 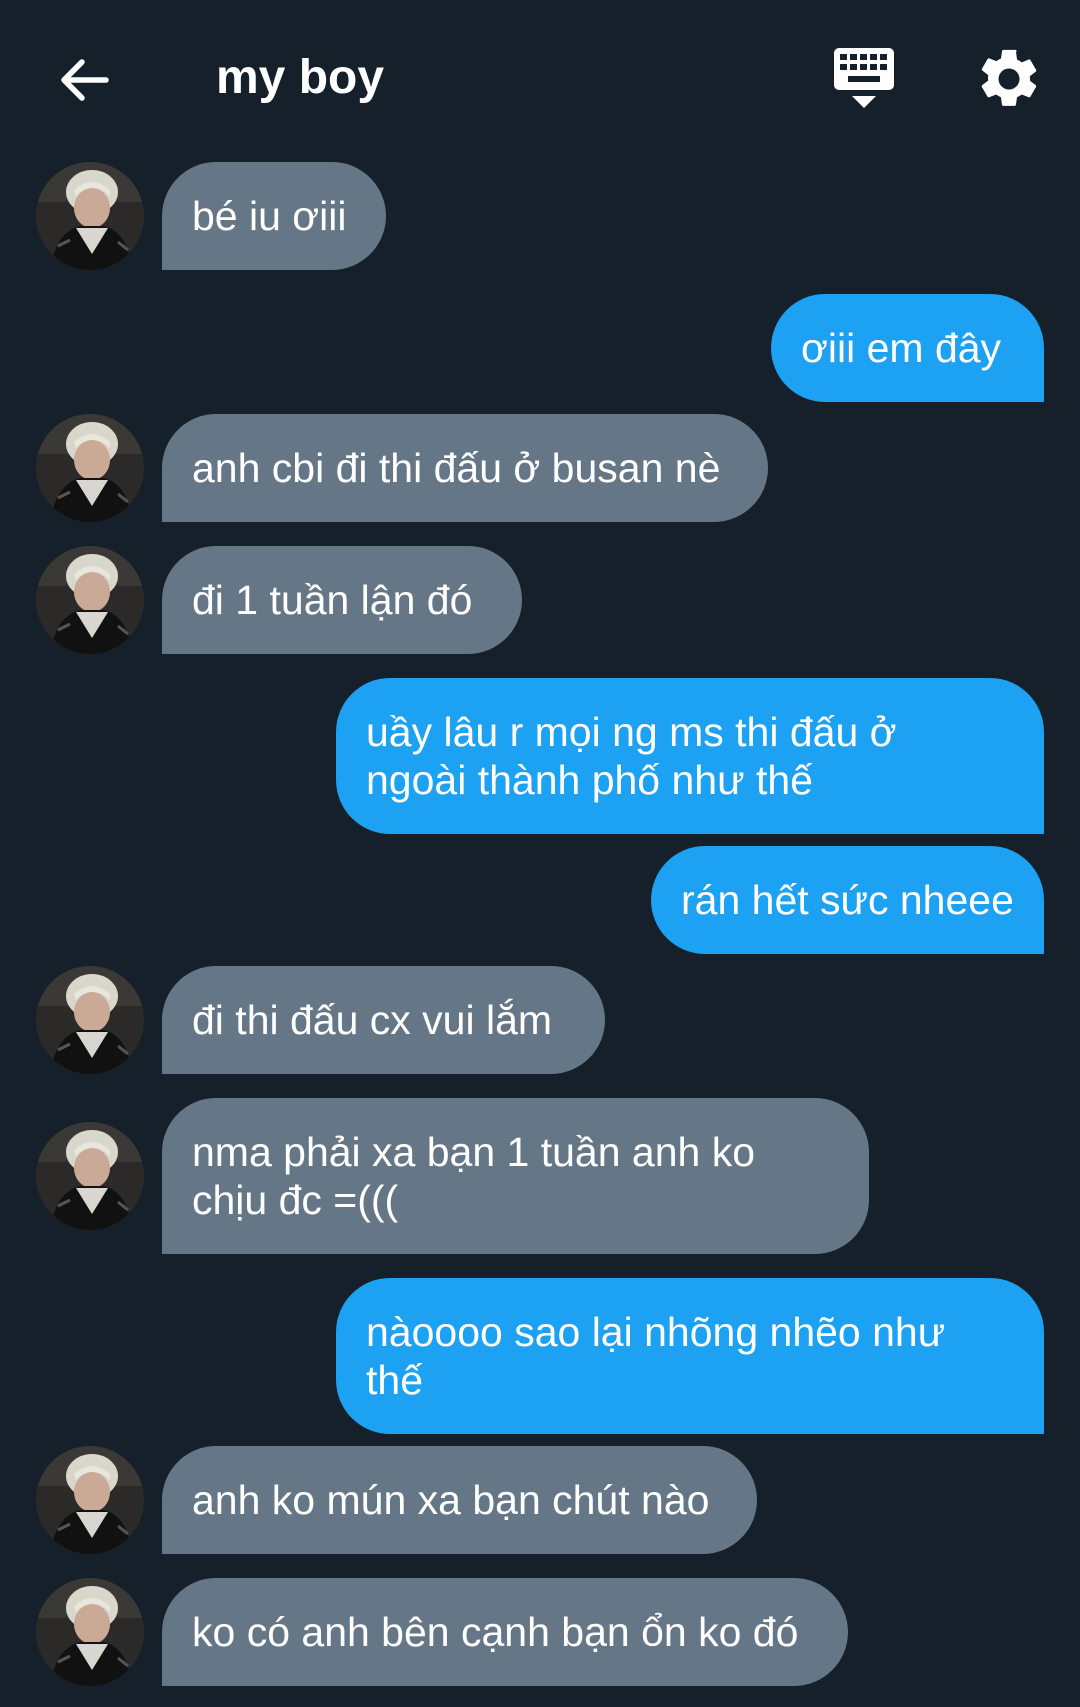 What do you see at coordinates (847, 900) in the screenshot?
I see `outgoing-message-bubble: rán hết sức nheee` at bounding box center [847, 900].